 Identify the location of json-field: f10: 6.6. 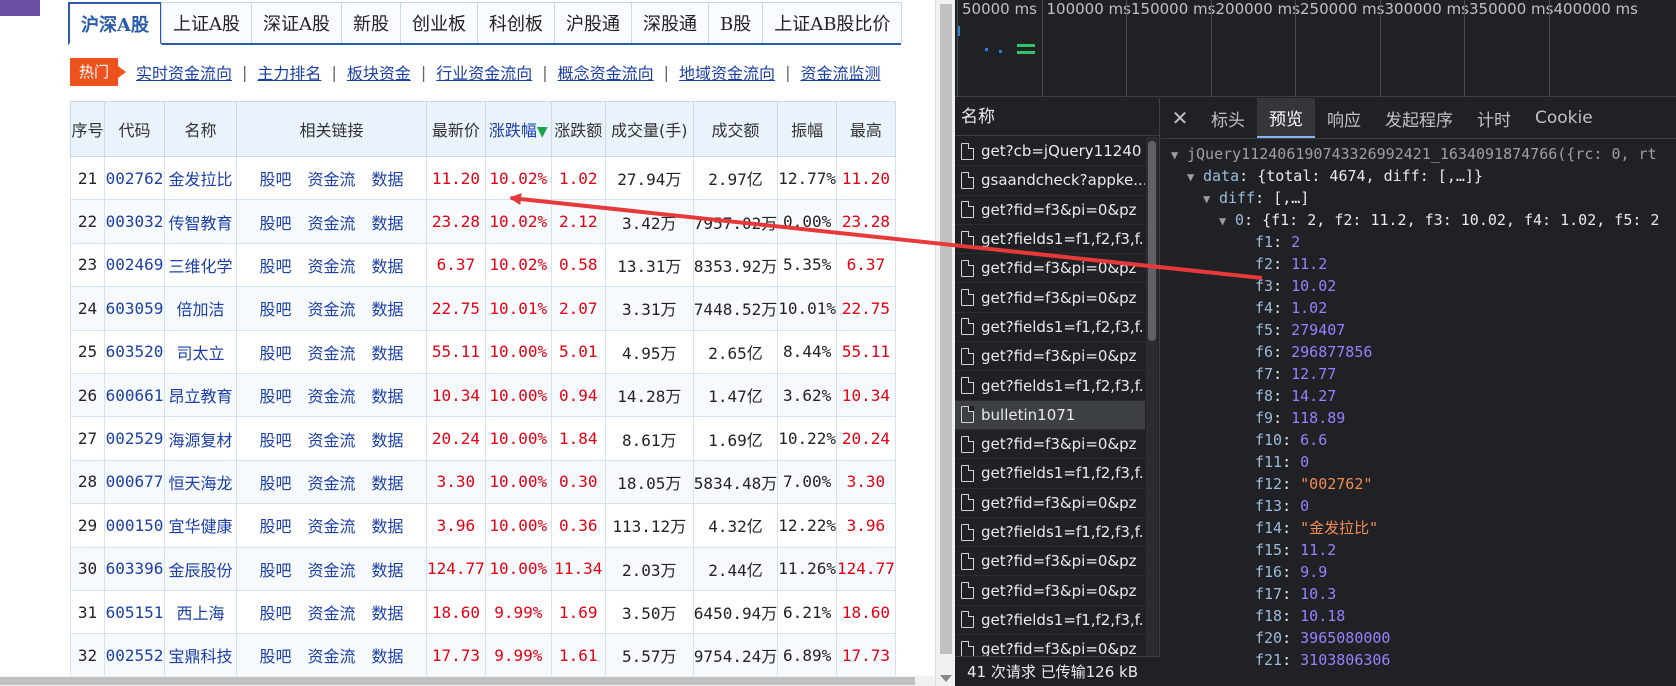
(1418, 440).